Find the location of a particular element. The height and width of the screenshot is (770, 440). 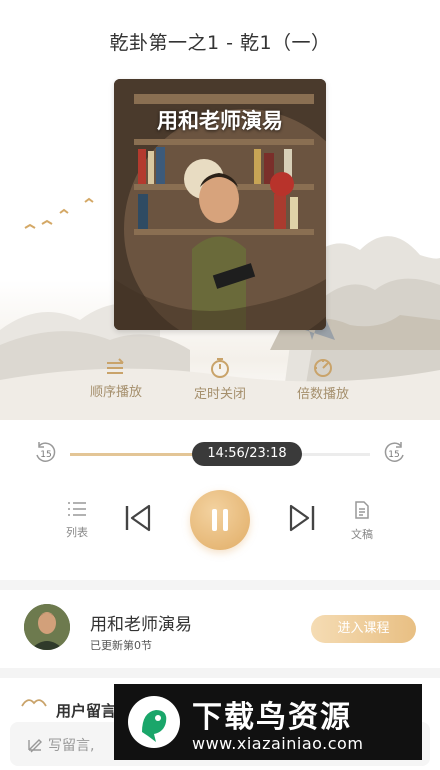

skip-back-15-button: 15 is located at coordinates (46, 455).